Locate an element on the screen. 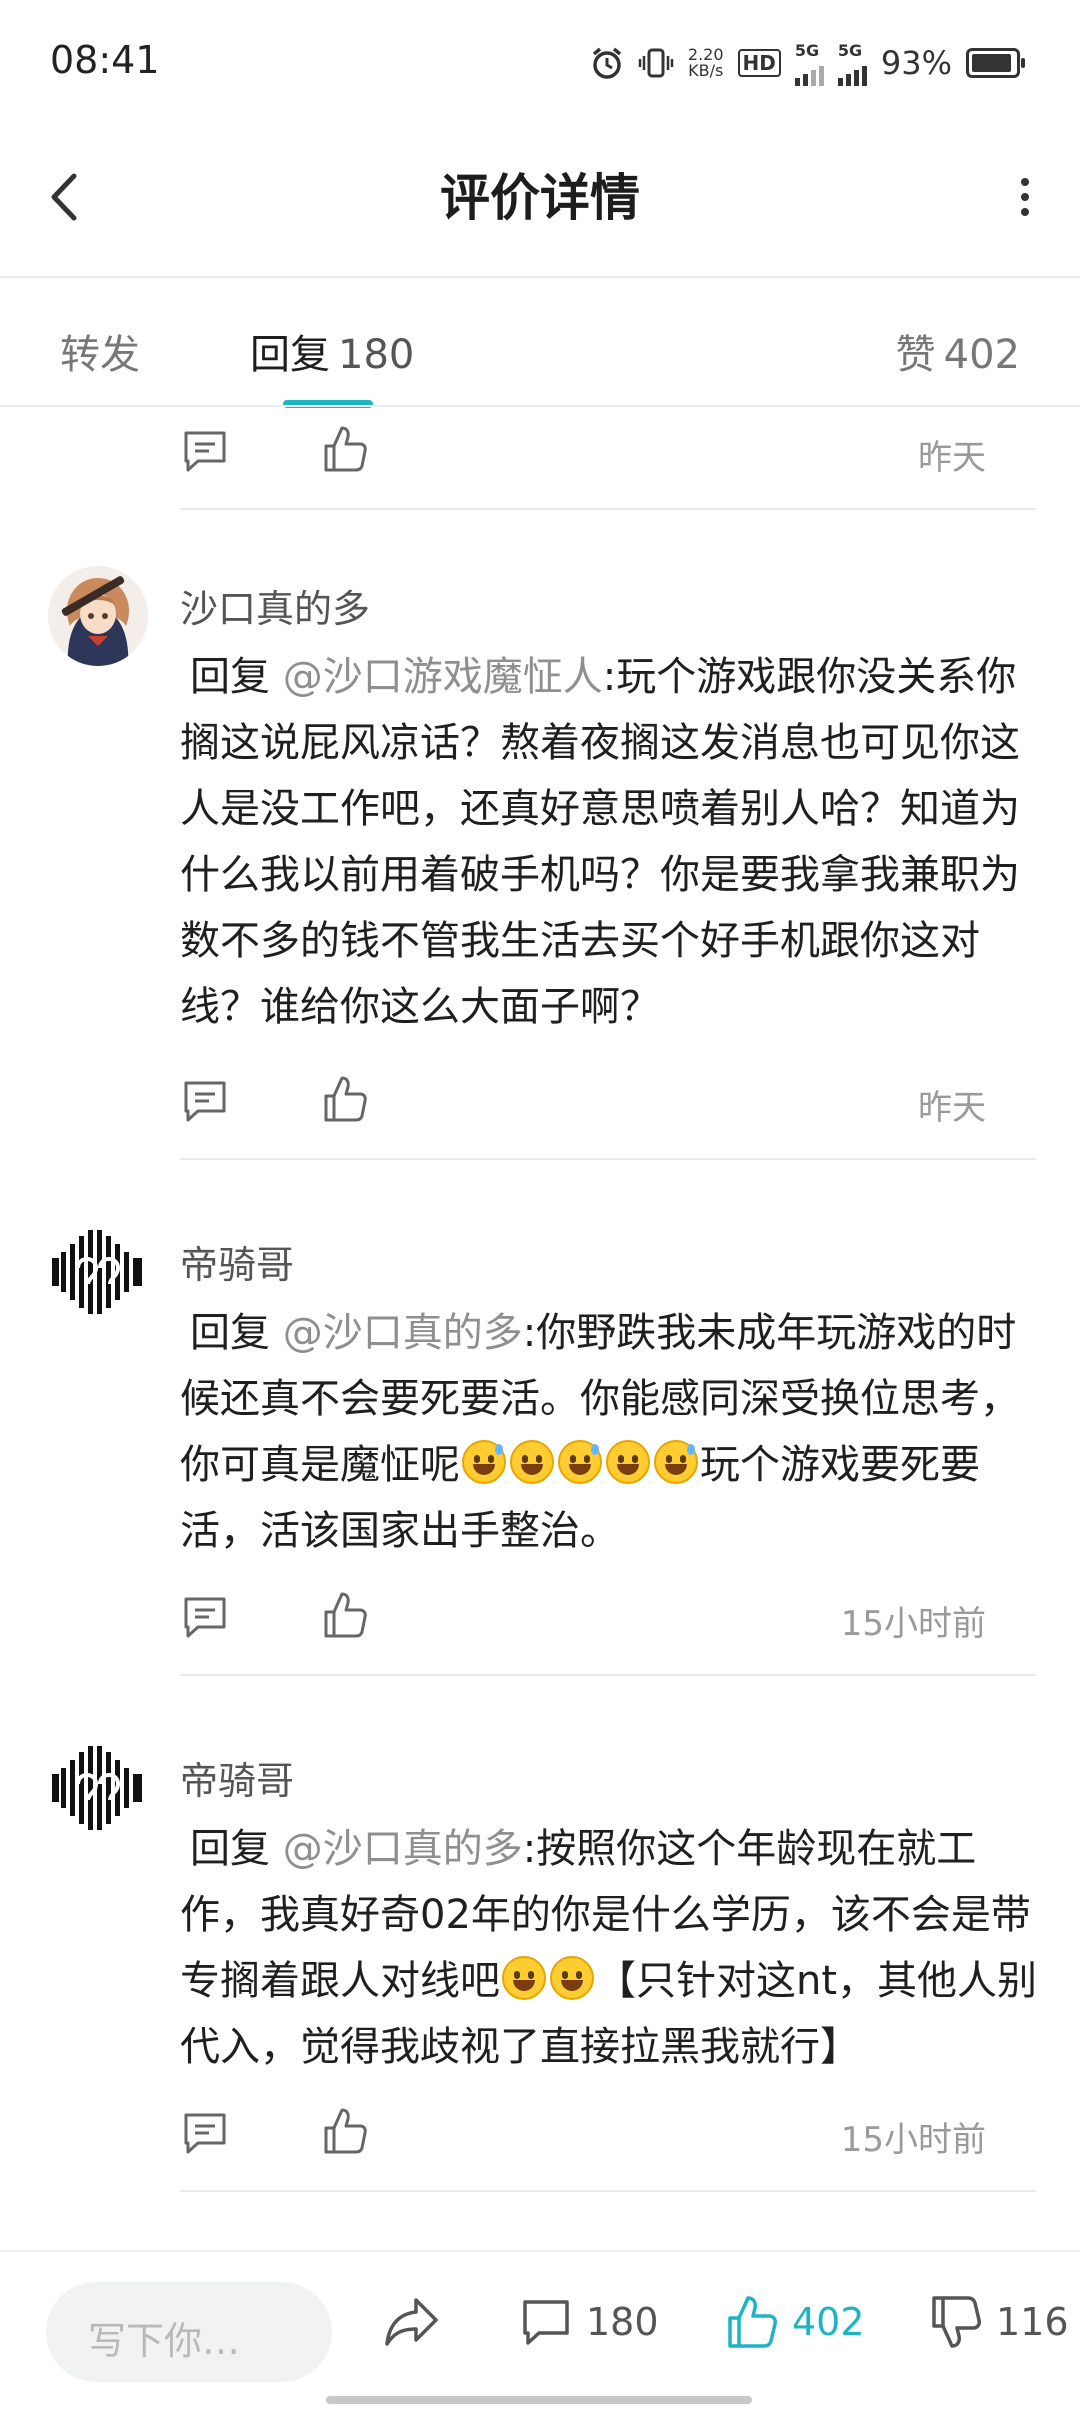  status-icons: 2.20 KB/s HD 5G 5G 93% is located at coordinates (807, 63).